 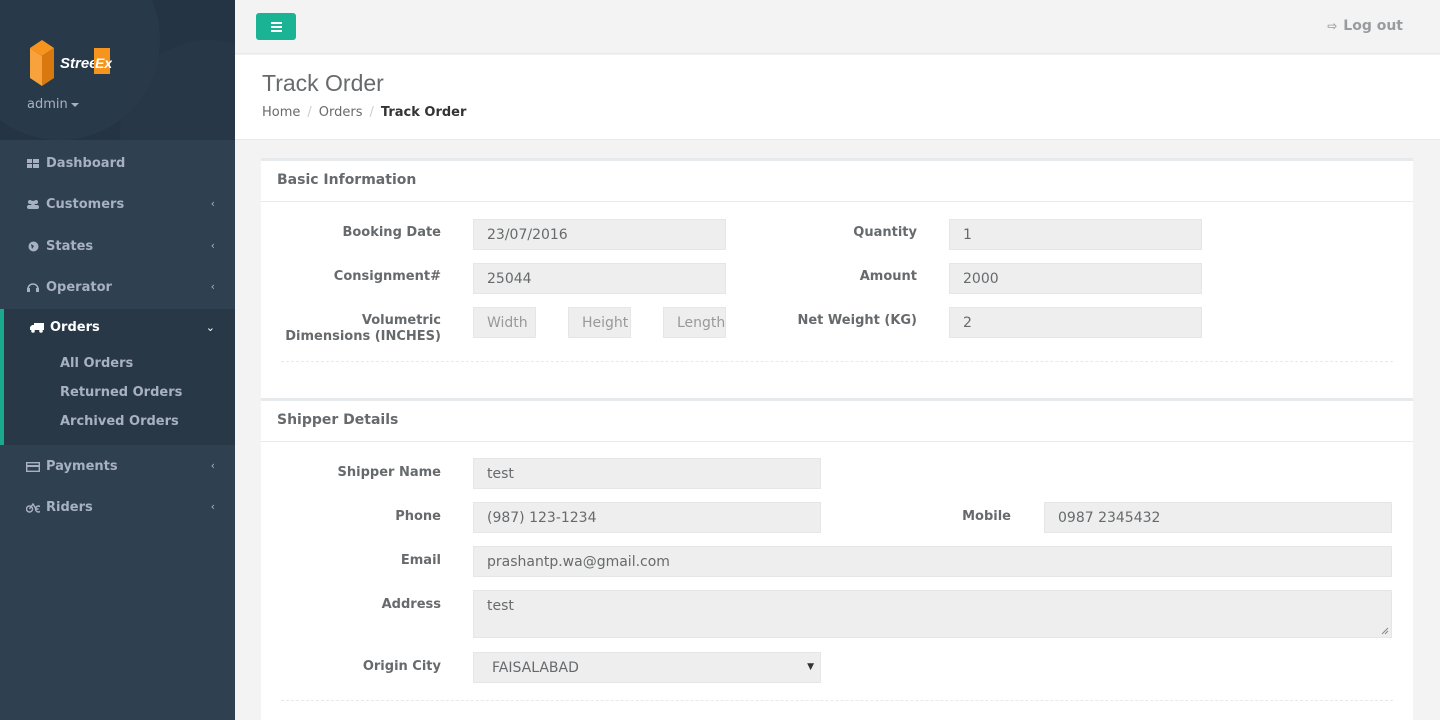 What do you see at coordinates (837, 97) in the screenshot?
I see `page-heading: Track Order Home / Orders / Track Order` at bounding box center [837, 97].